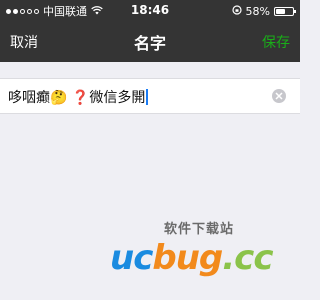 The image size is (320, 300). Describe the element at coordinates (131, 258) in the screenshot. I see `watermark-uc: uc` at that location.